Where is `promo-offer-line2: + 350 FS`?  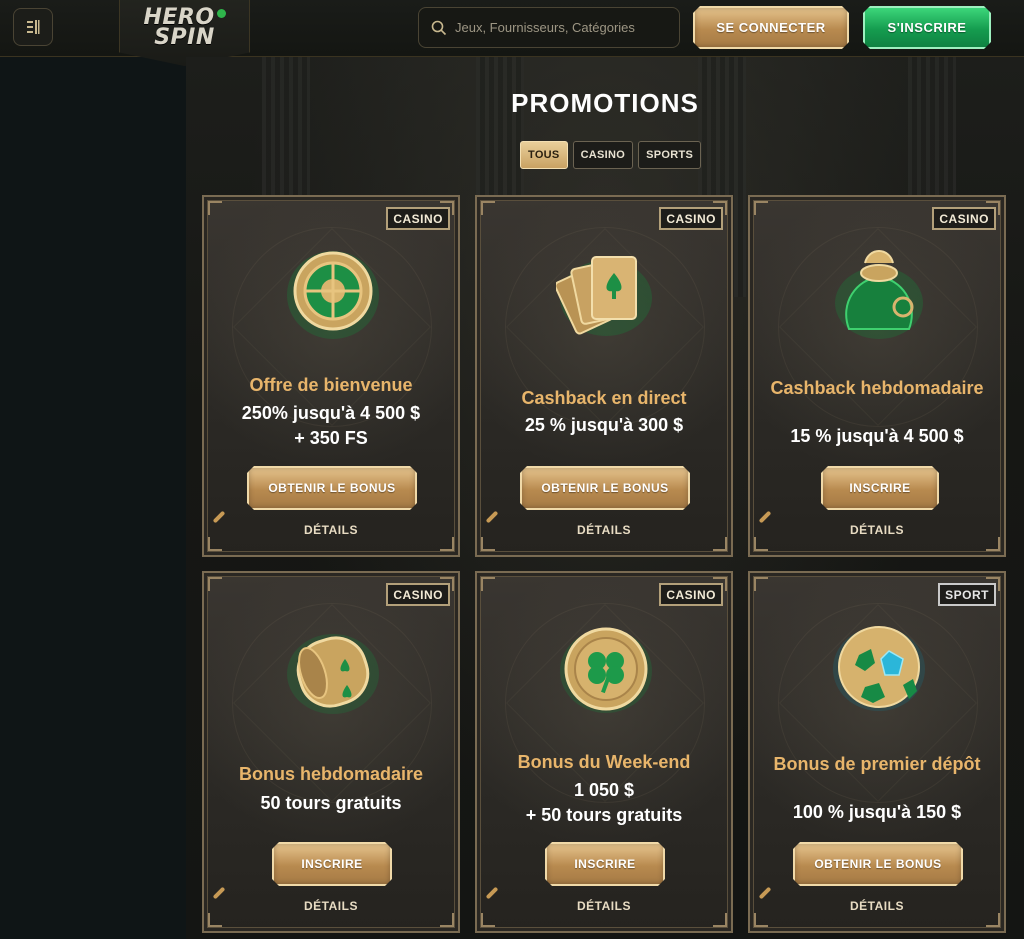
promo-offer-line2: + 350 FS is located at coordinates (331, 438).